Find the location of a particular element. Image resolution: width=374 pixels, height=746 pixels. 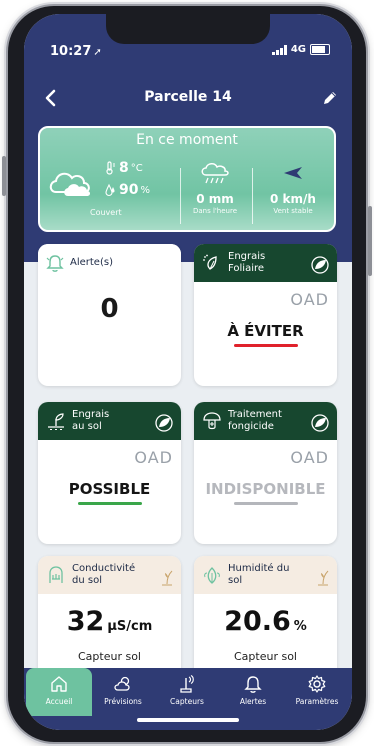

alerts-label: Alerte(s) is located at coordinates (91, 262).